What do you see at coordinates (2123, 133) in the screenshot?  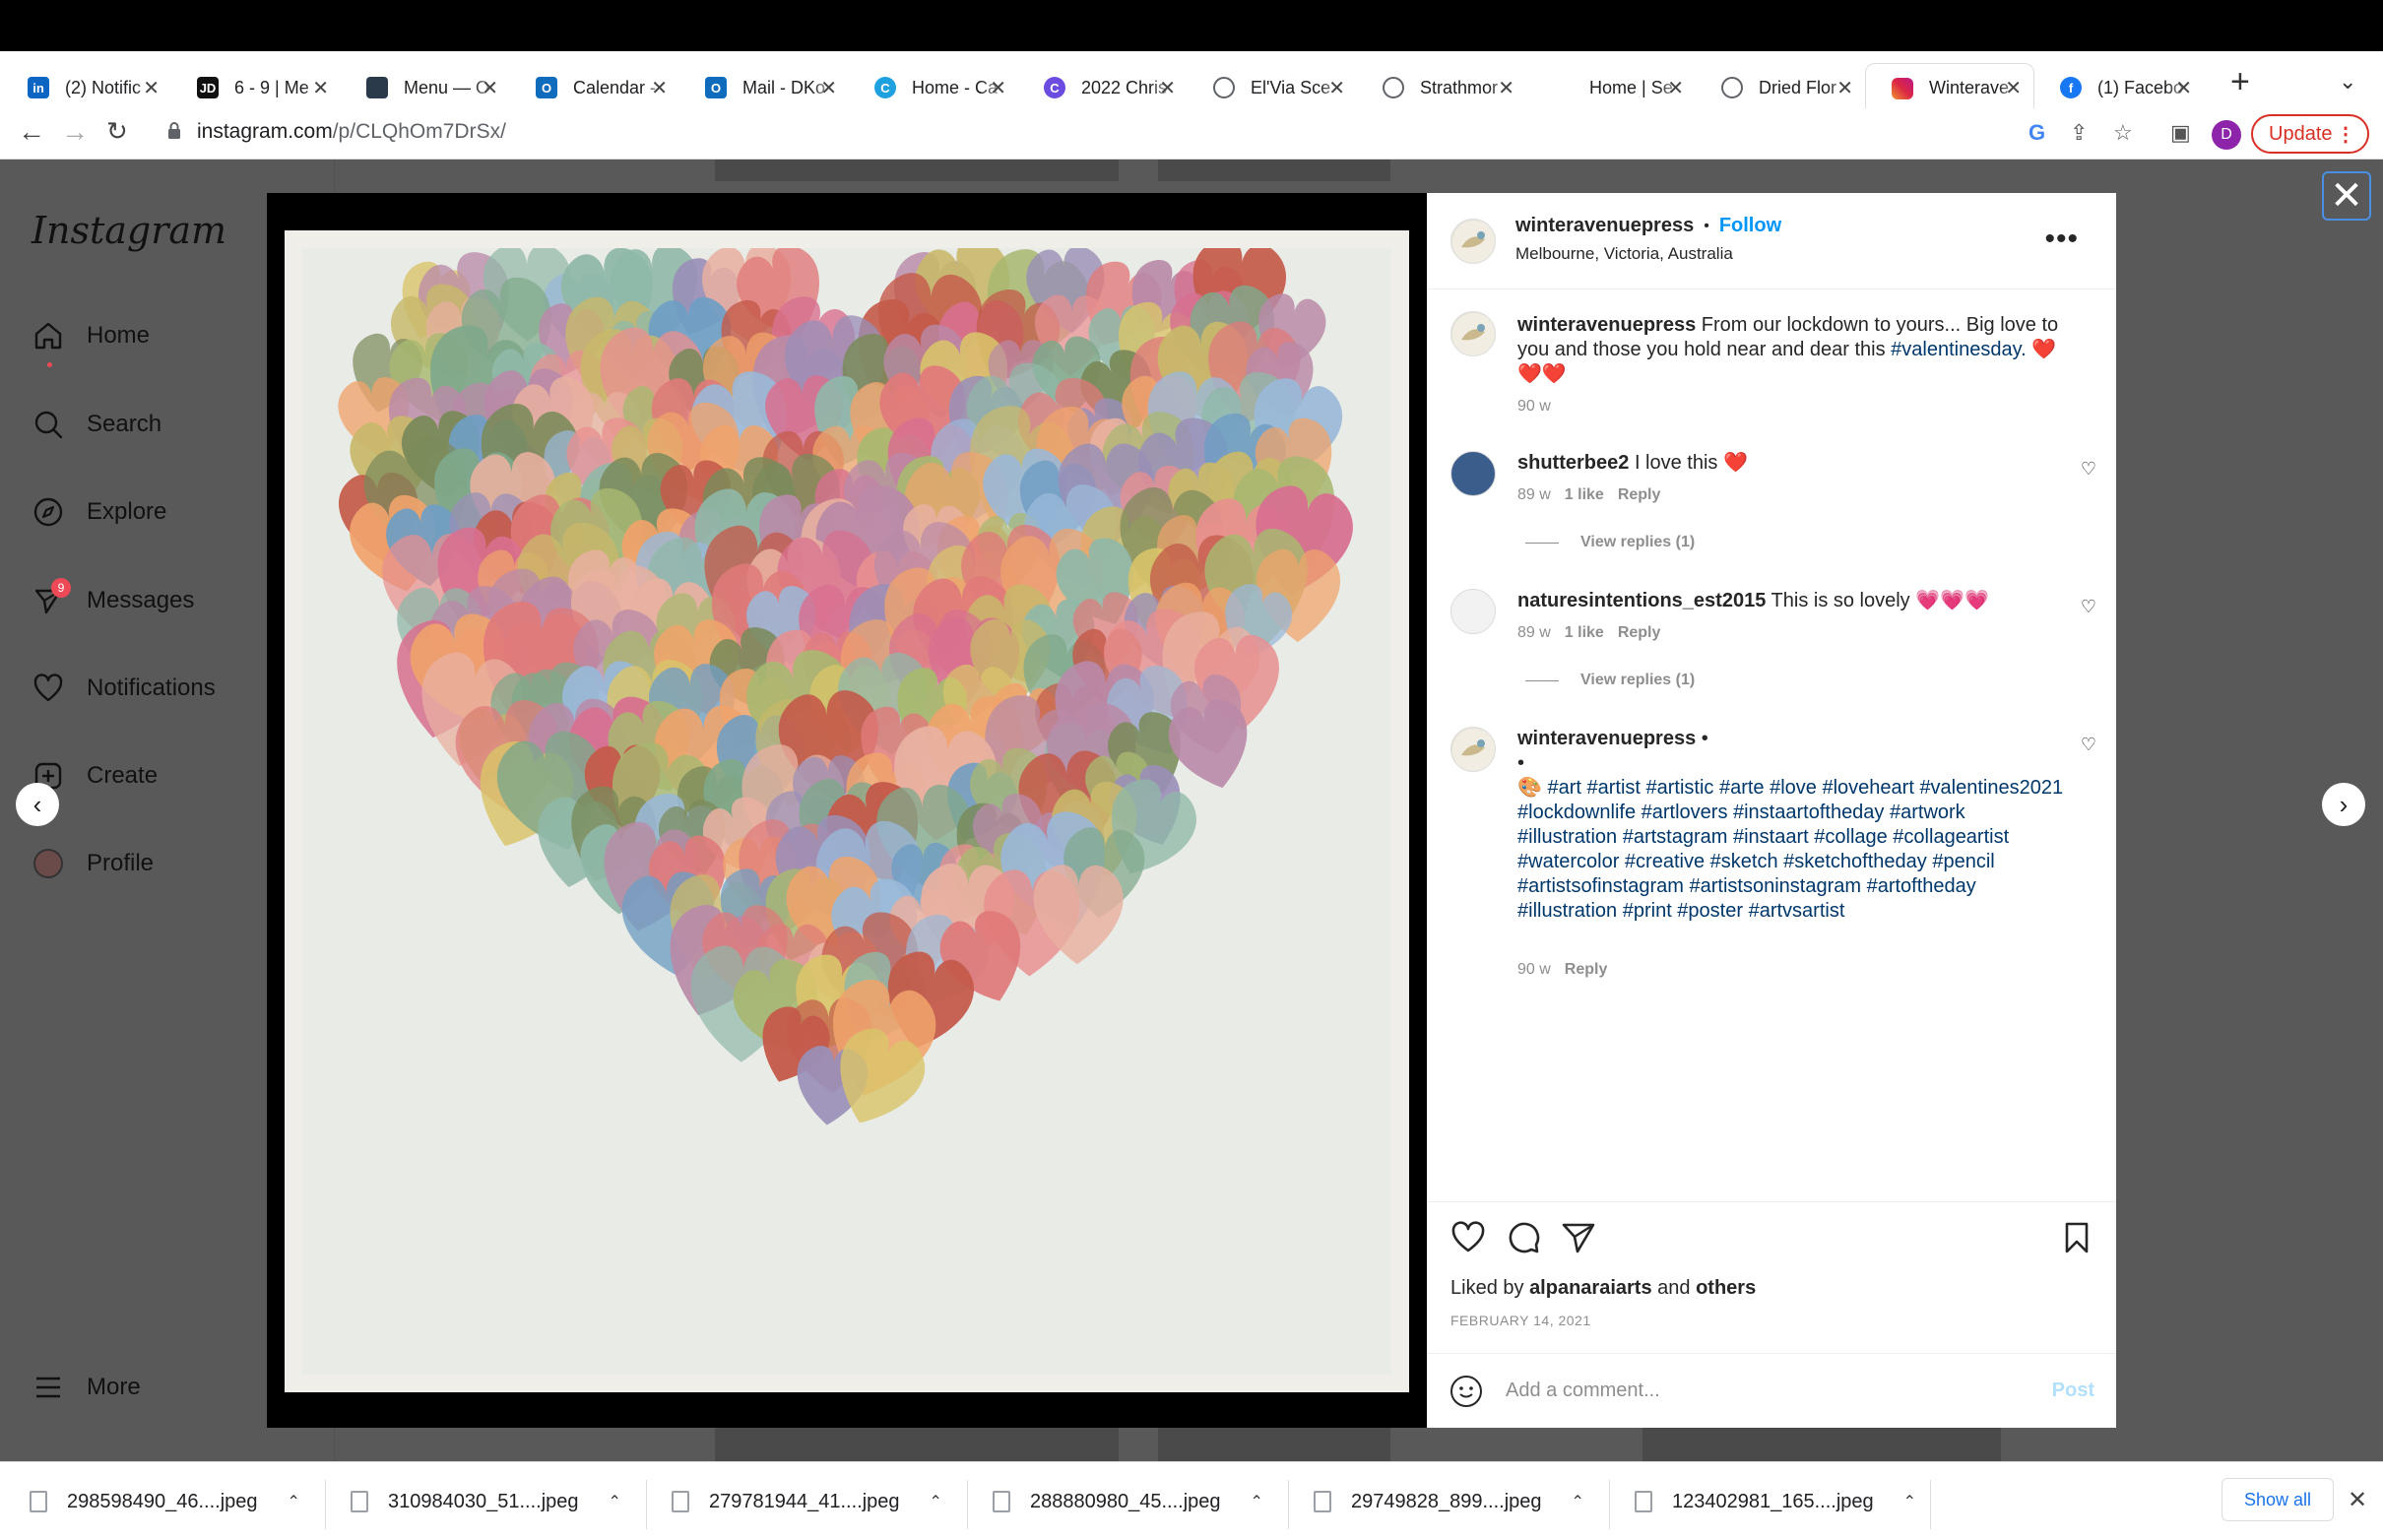 I see `bookmark-star-icon: ☆` at bounding box center [2123, 133].